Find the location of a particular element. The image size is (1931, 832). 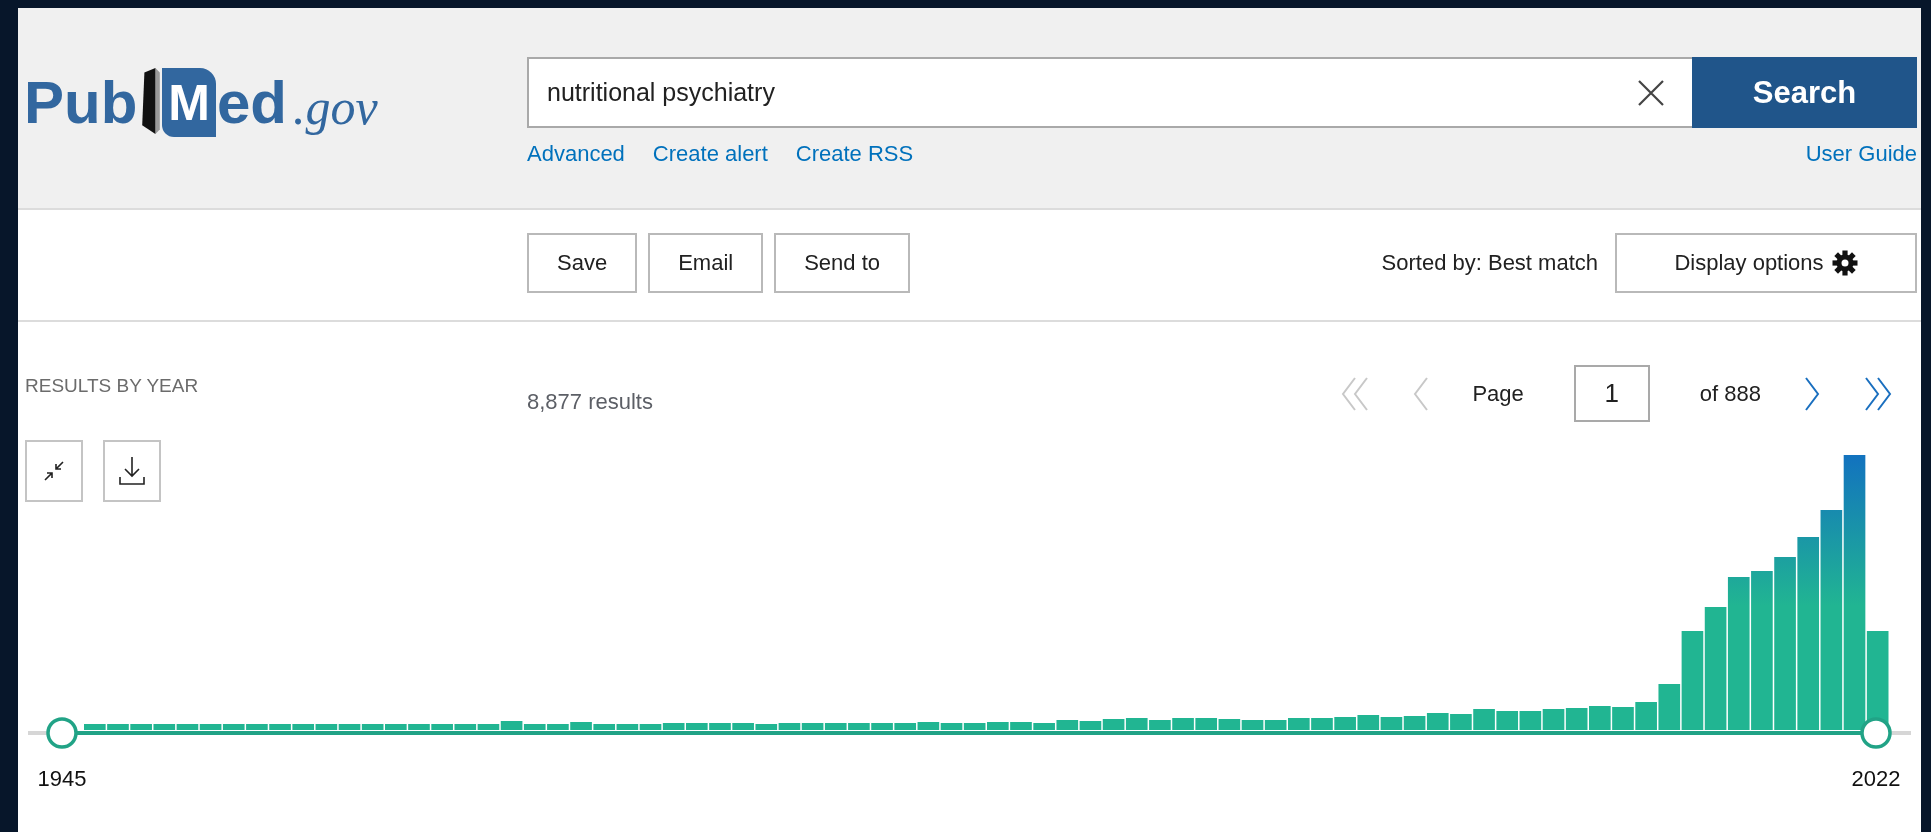

last-page-button is located at coordinates (1878, 393).